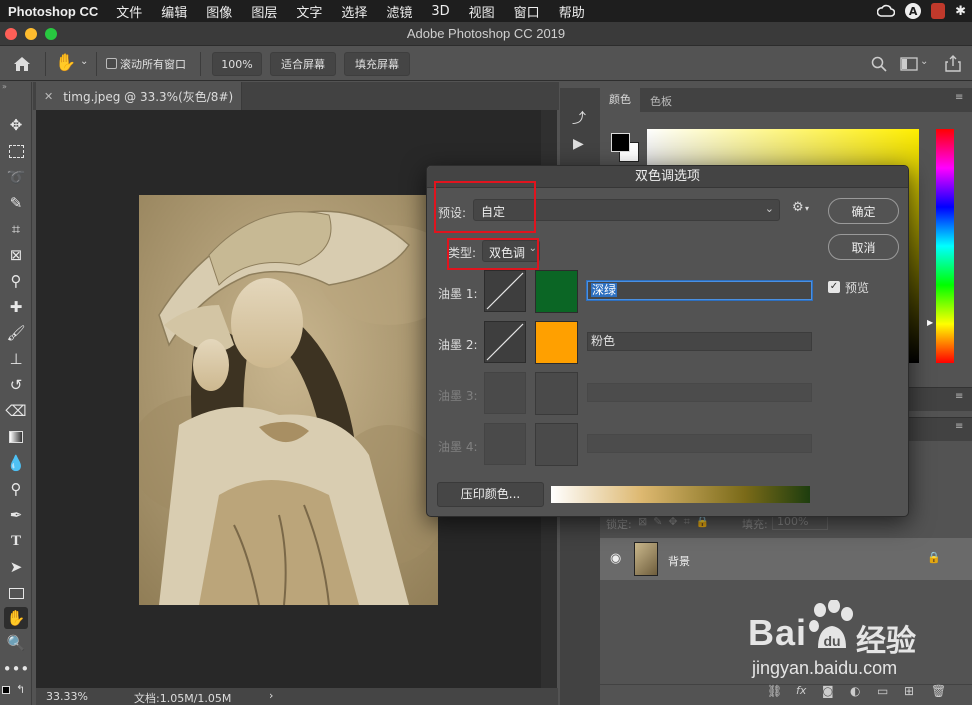  I want to click on workspace-icon, so click(909, 64).